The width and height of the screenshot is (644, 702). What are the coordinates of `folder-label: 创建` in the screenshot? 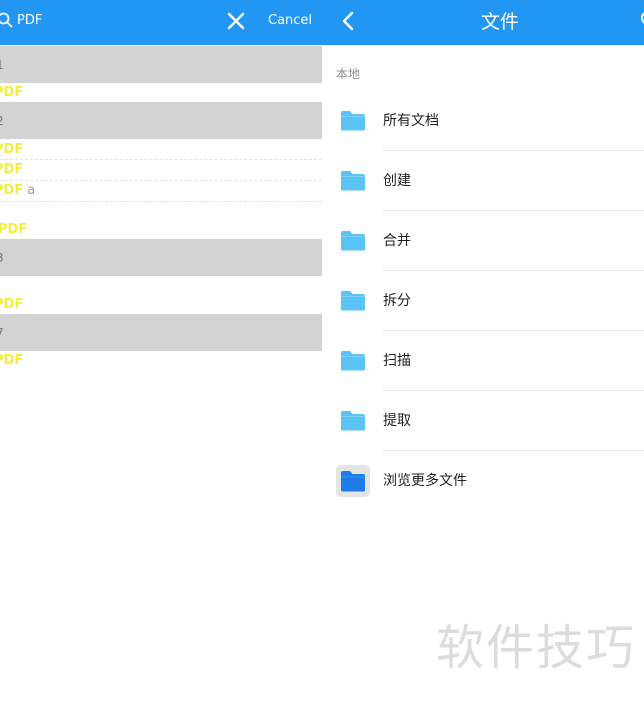 It's located at (397, 181).